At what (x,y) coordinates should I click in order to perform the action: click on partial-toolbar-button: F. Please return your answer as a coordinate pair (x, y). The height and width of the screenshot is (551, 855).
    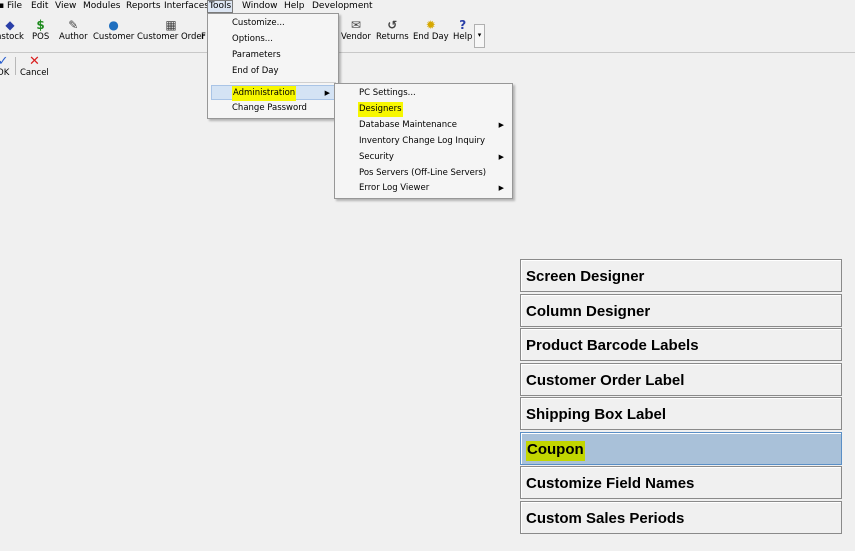
    Looking at the image, I should click on (203, 30).